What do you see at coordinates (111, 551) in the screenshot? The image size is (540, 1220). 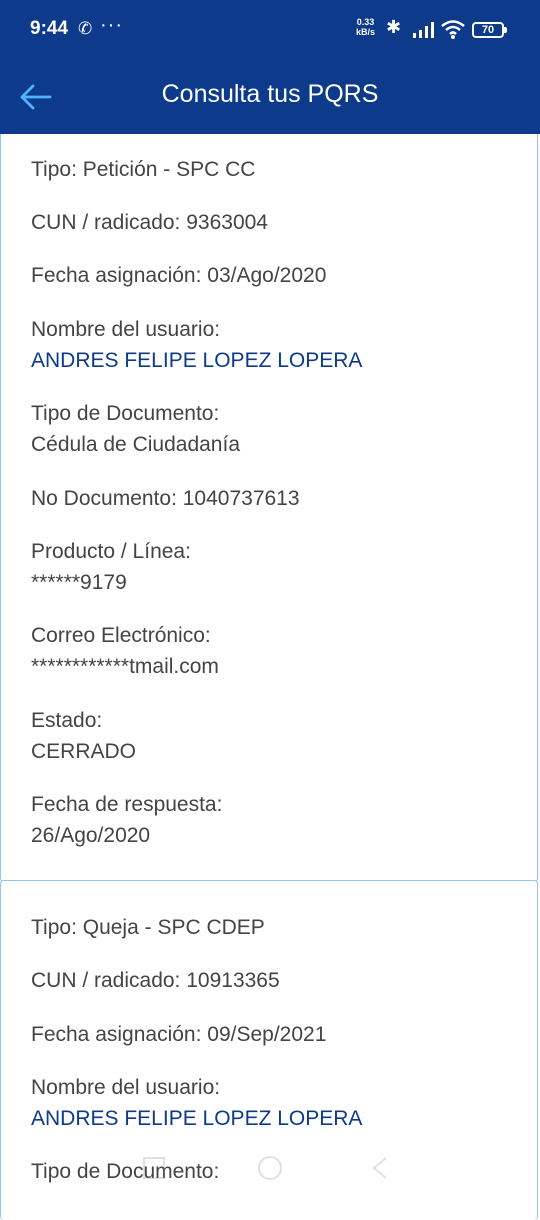 I see `producto-label: Producto / Línea:` at bounding box center [111, 551].